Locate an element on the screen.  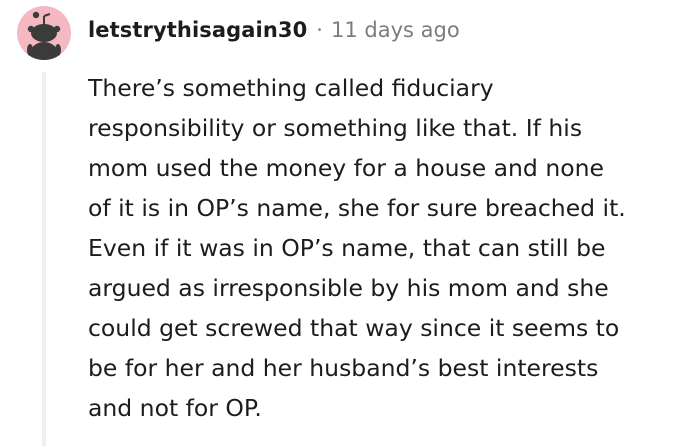
comment-text-line: There’s something called fiduciary is located at coordinates (291, 88).